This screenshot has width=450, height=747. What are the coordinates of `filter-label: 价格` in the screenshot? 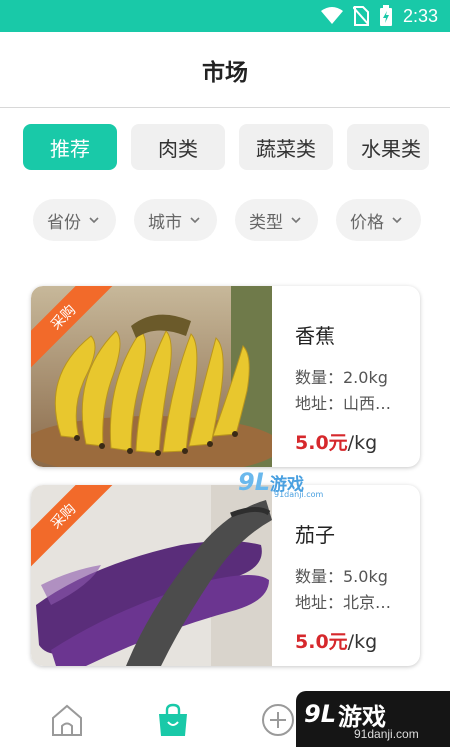 It's located at (367, 222).